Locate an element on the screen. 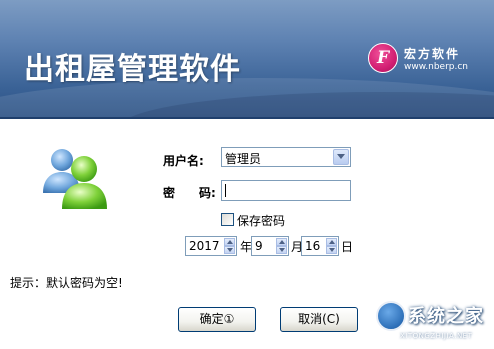 Image resolution: width=494 pixels, height=349 pixels. day-spinner: 16 is located at coordinates (320, 246).